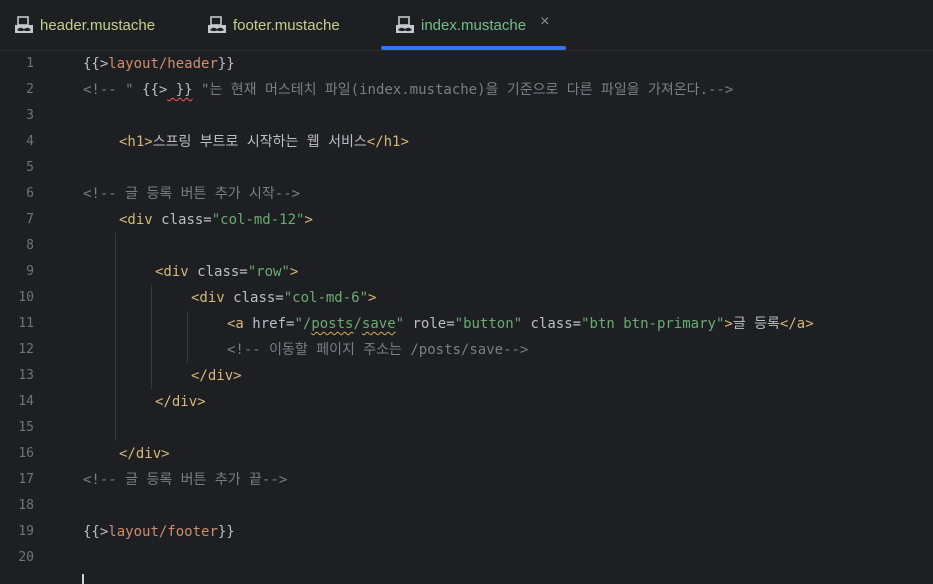 Image resolution: width=933 pixels, height=584 pixels. Describe the element at coordinates (26, 505) in the screenshot. I see `line-number: 18` at that location.